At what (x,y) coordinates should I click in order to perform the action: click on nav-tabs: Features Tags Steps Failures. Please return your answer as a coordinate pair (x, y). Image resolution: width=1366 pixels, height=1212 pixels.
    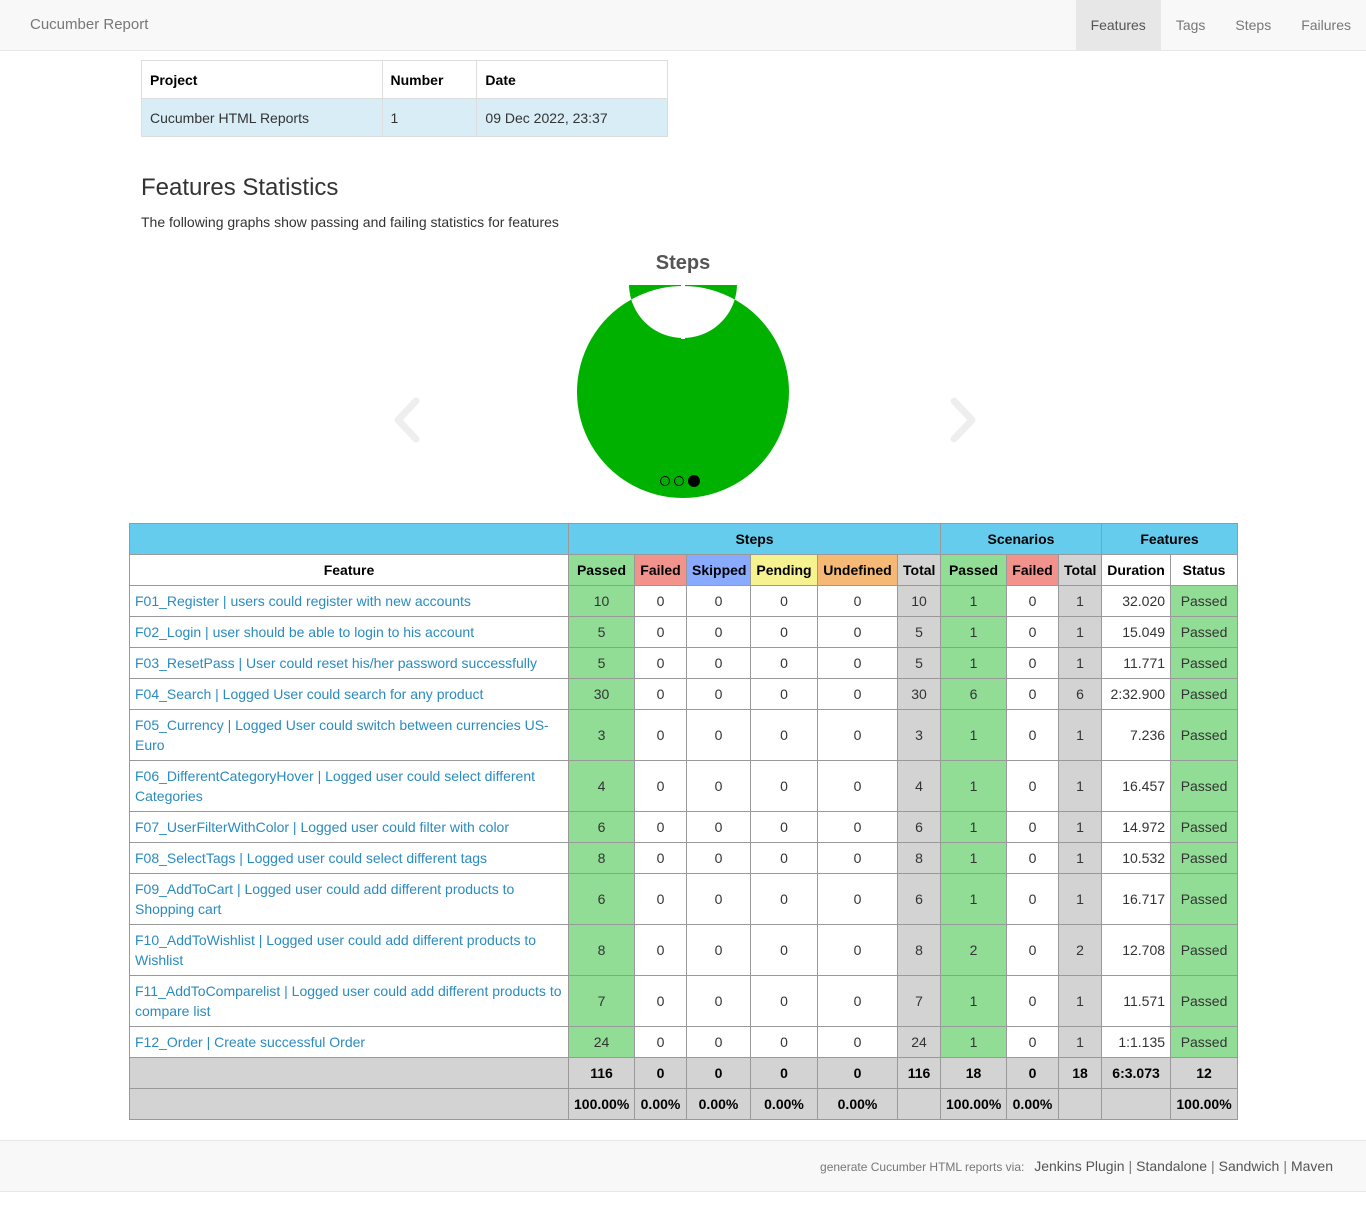
    Looking at the image, I should click on (1220, 25).